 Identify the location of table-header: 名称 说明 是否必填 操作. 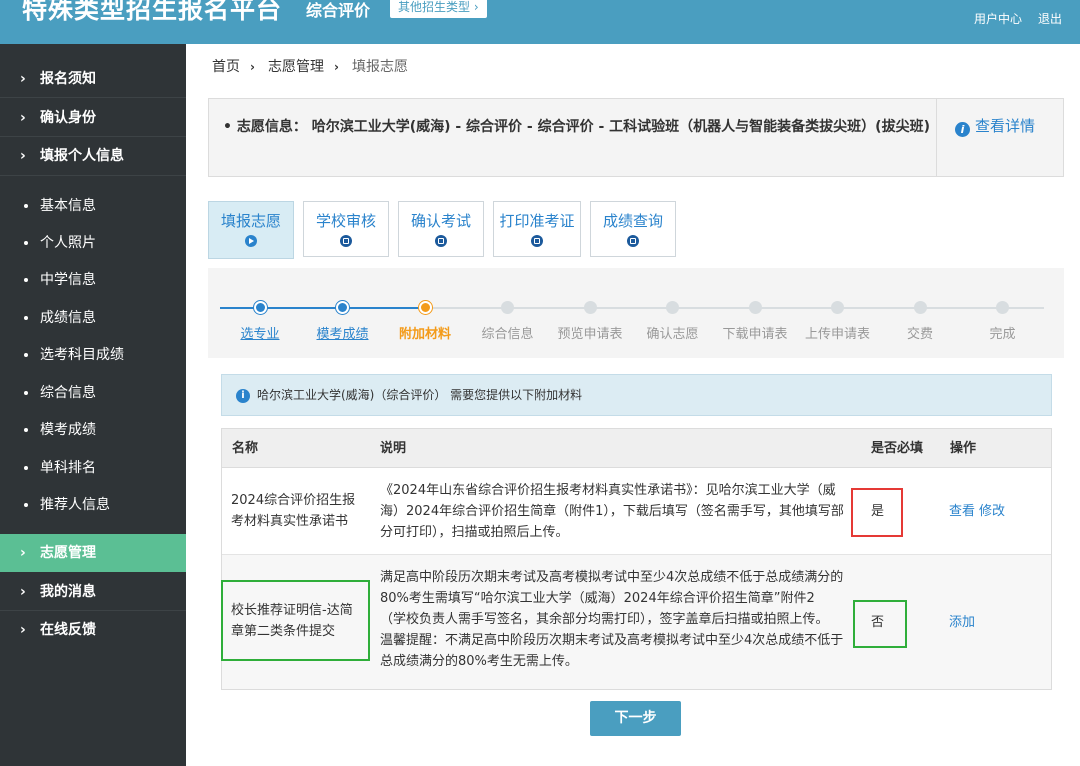
(636, 448).